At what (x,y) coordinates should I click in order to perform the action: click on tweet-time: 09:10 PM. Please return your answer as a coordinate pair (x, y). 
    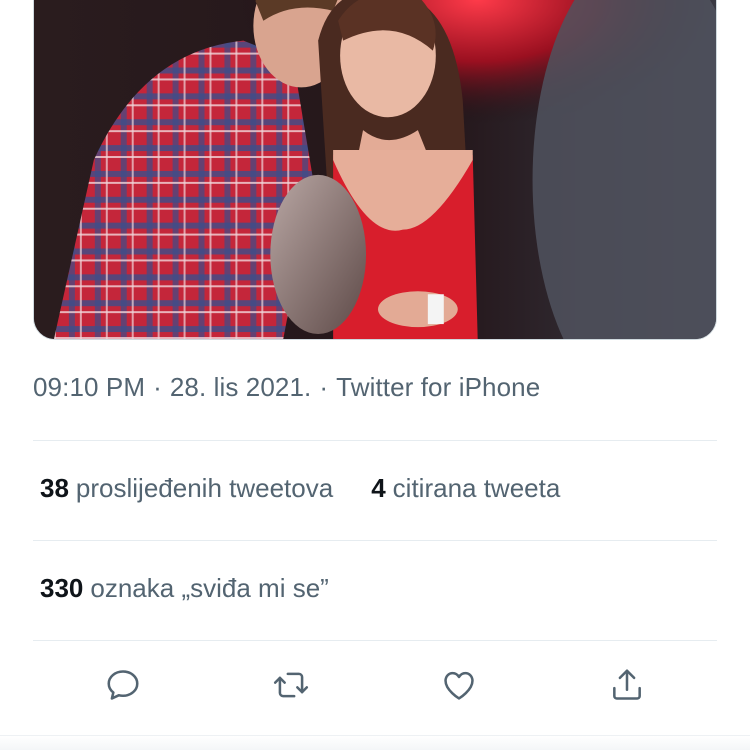
    Looking at the image, I should click on (89, 387).